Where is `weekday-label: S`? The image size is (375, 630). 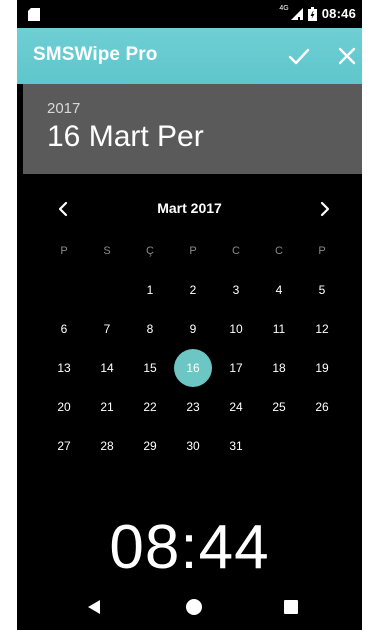
weekday-label: S is located at coordinates (107, 251).